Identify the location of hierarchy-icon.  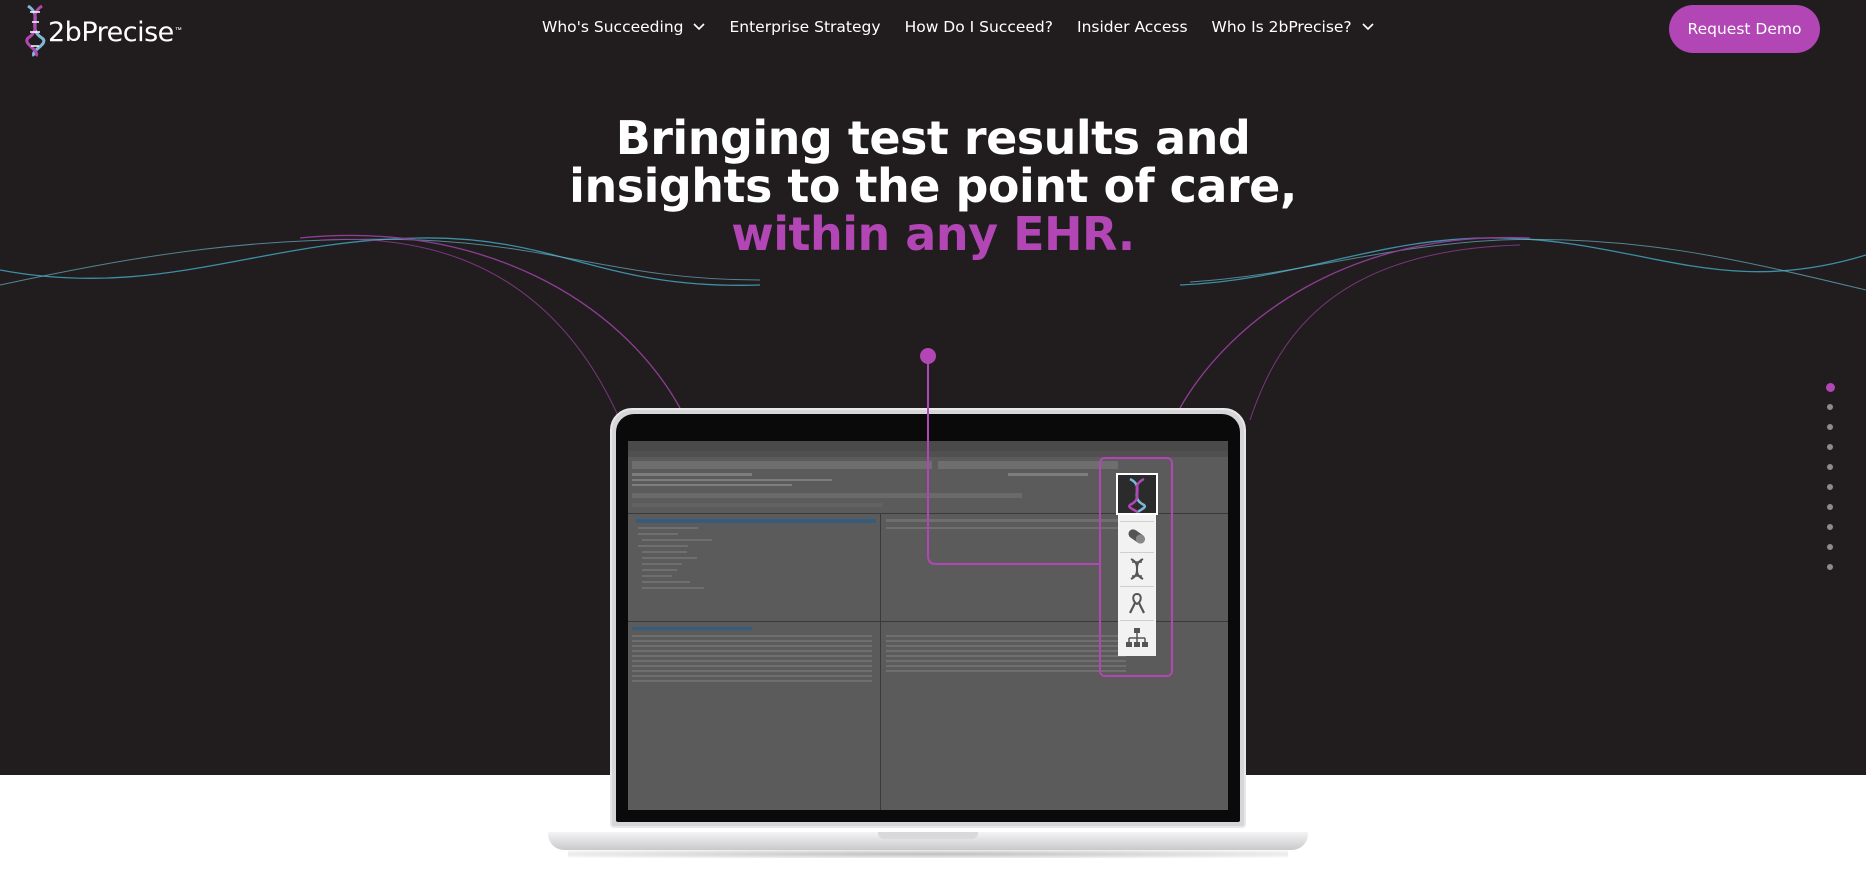
(1137, 638).